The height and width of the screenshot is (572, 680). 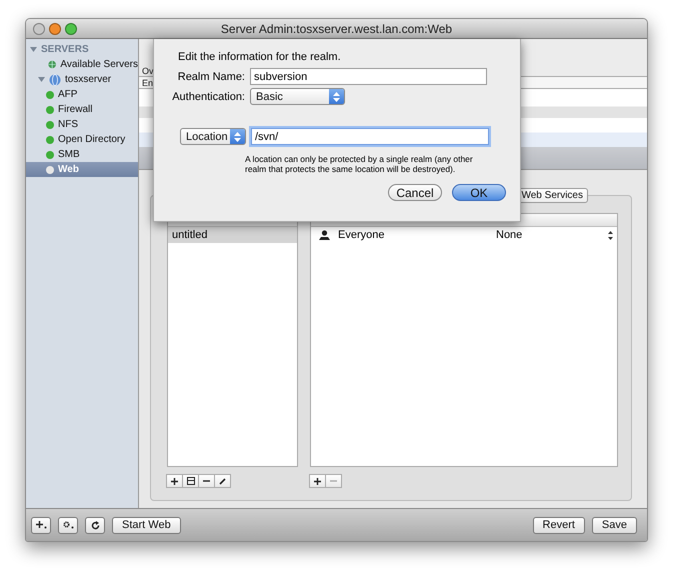 What do you see at coordinates (71, 28) in the screenshot?
I see `zoom-button` at bounding box center [71, 28].